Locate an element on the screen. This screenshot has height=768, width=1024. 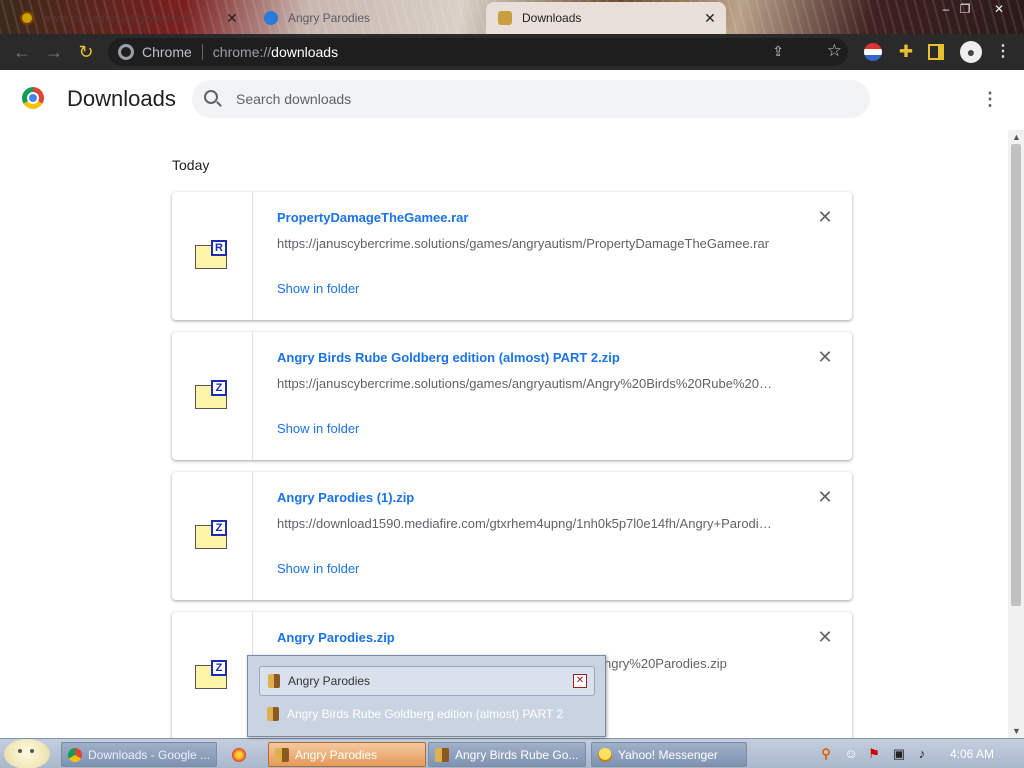
tab-angry-parodies: Angry Parodies is located at coordinates (367, 18).